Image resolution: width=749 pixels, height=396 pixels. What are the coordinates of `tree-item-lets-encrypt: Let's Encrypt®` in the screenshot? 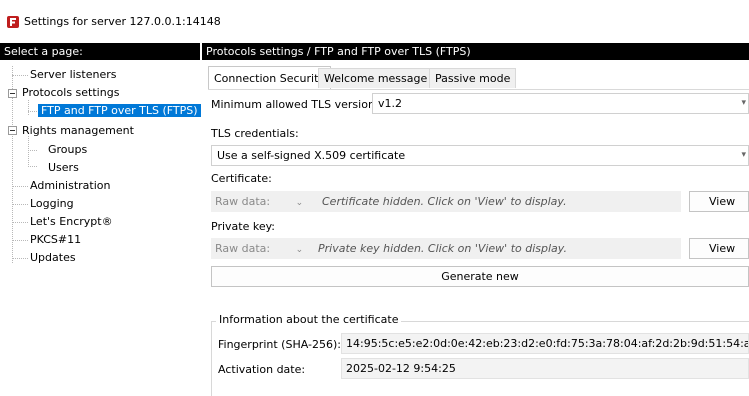 It's located at (71, 222).